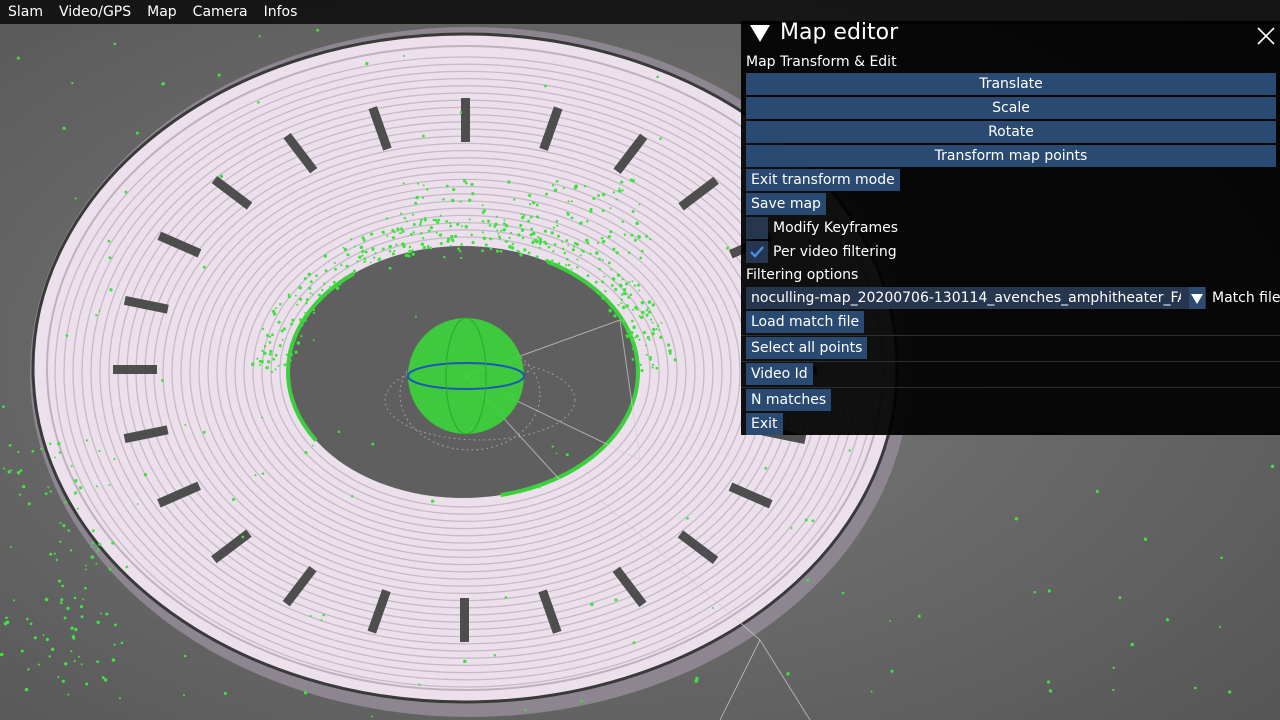 The image size is (1280, 720). Describe the element at coordinates (789, 400) in the screenshot. I see `n-matches-button: N matches` at that location.